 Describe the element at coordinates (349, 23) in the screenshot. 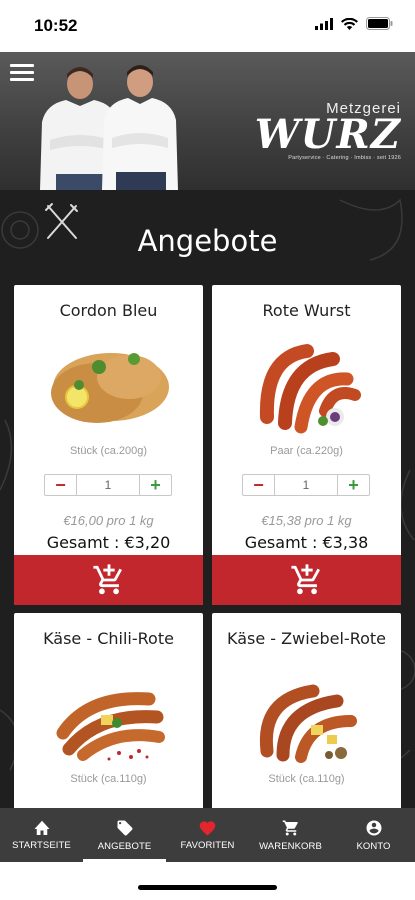

I see `wifi-icon` at that location.